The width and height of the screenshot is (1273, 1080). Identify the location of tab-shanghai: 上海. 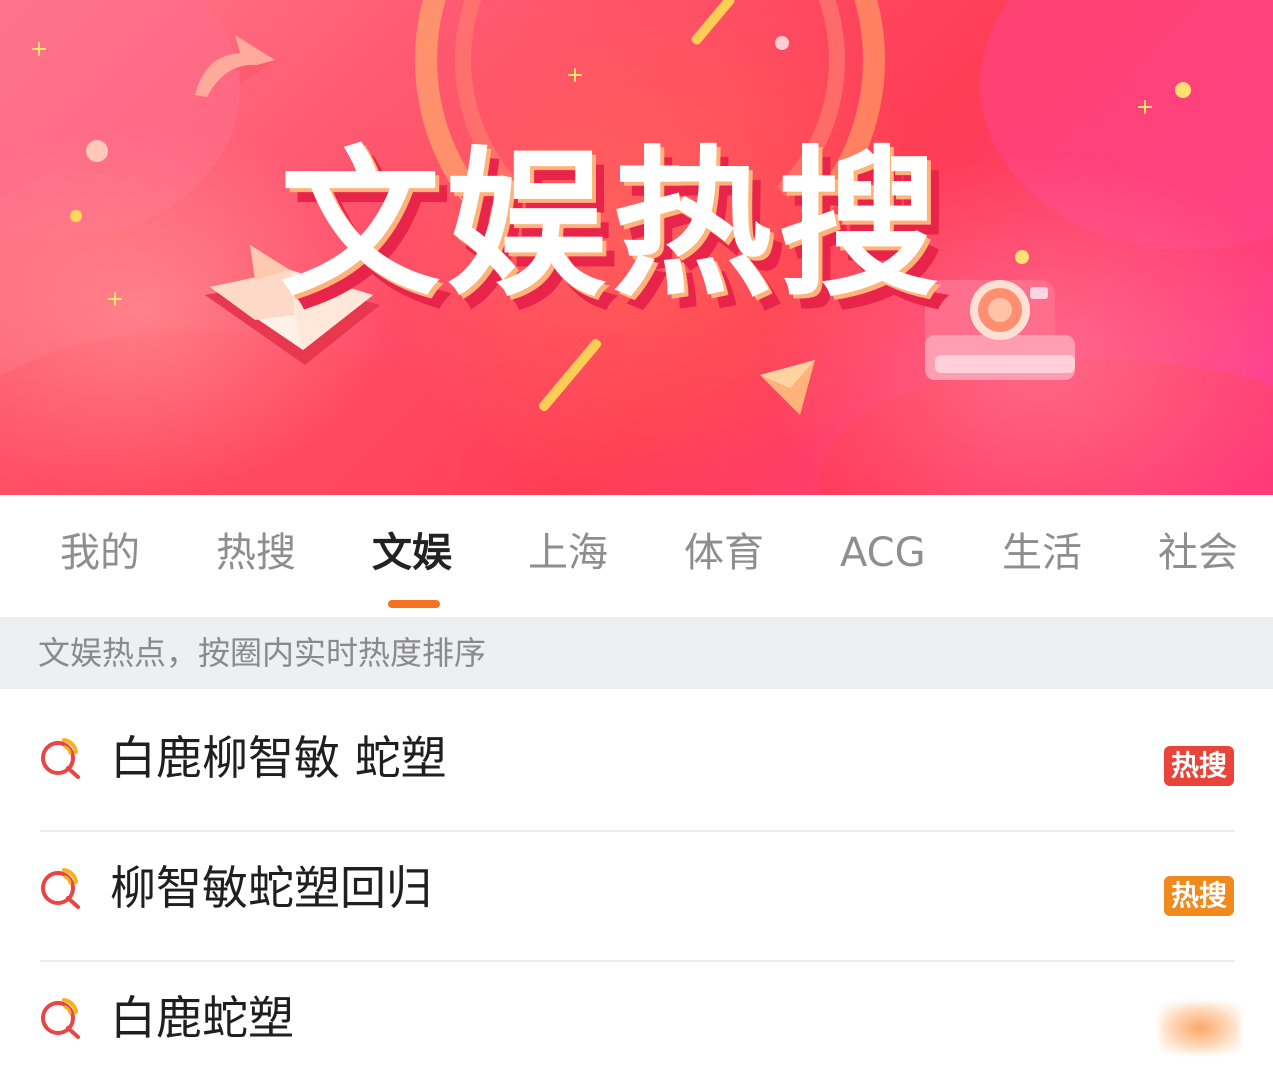
(568, 553).